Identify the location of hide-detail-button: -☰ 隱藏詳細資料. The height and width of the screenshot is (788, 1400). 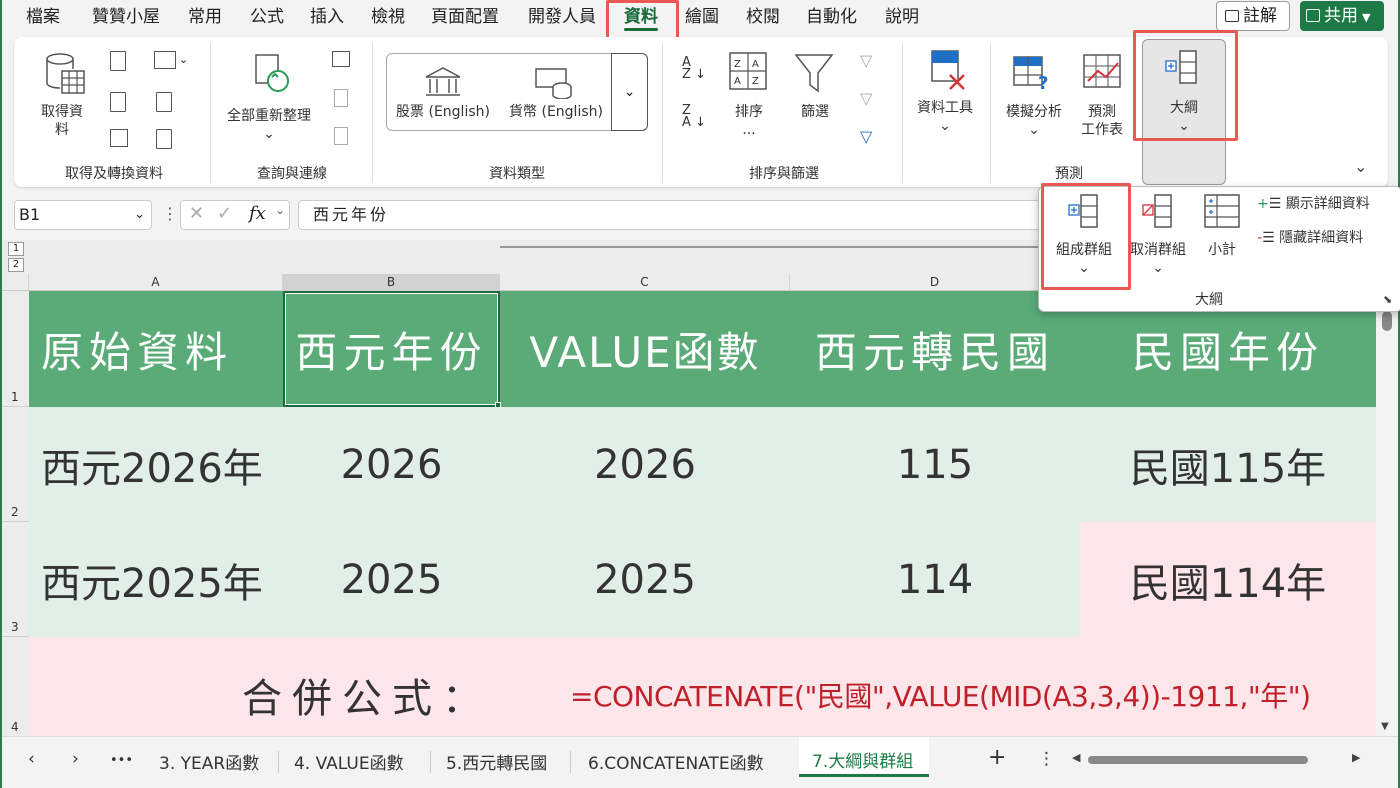
(1310, 238).